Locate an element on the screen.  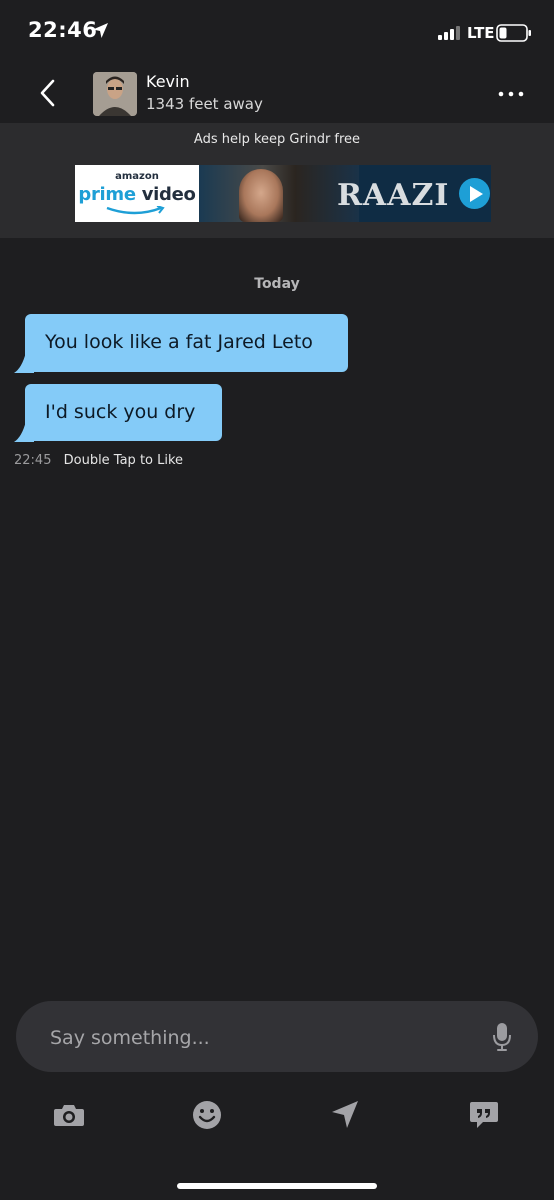
message-meta: 22:45 Double Tap to Like is located at coordinates (98, 460).